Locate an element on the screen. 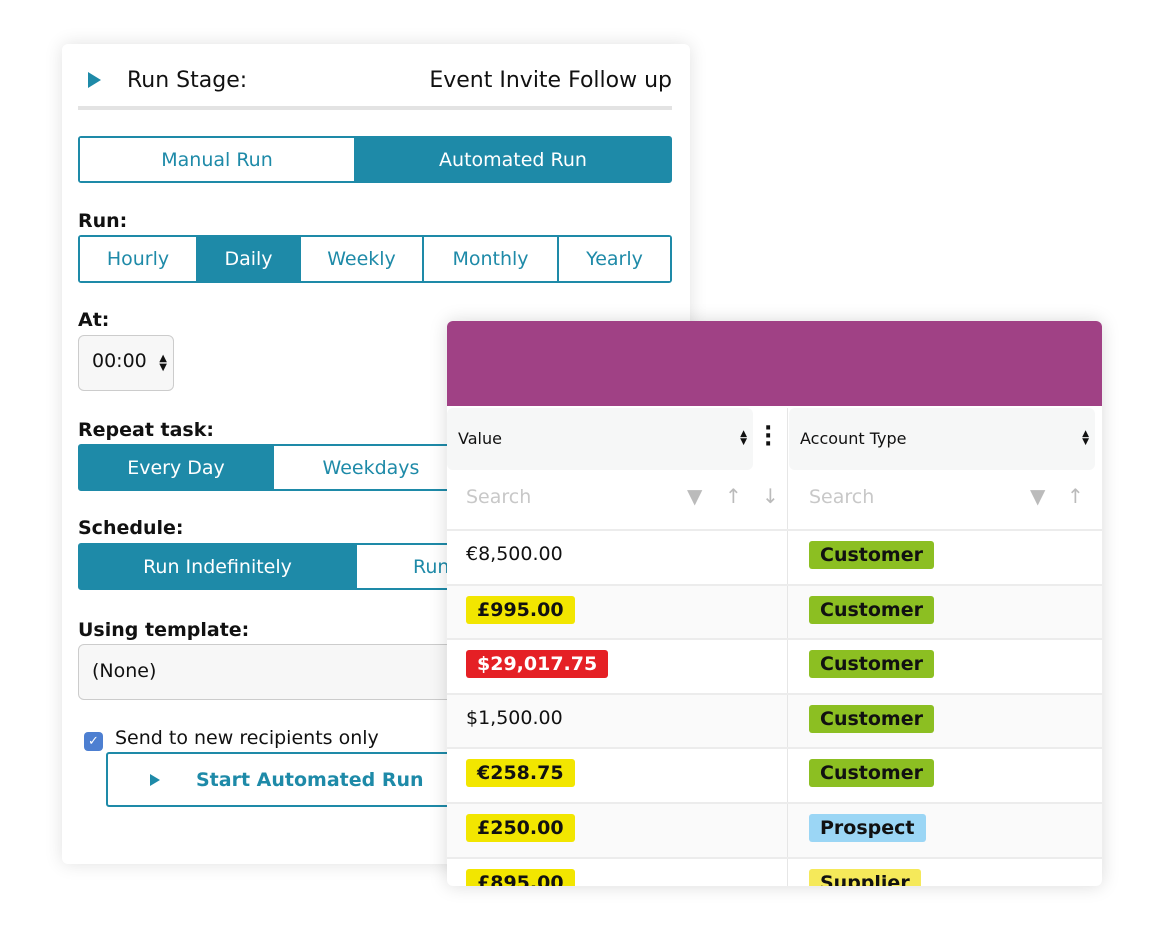  value-badge: $1,500.00 is located at coordinates (514, 717).